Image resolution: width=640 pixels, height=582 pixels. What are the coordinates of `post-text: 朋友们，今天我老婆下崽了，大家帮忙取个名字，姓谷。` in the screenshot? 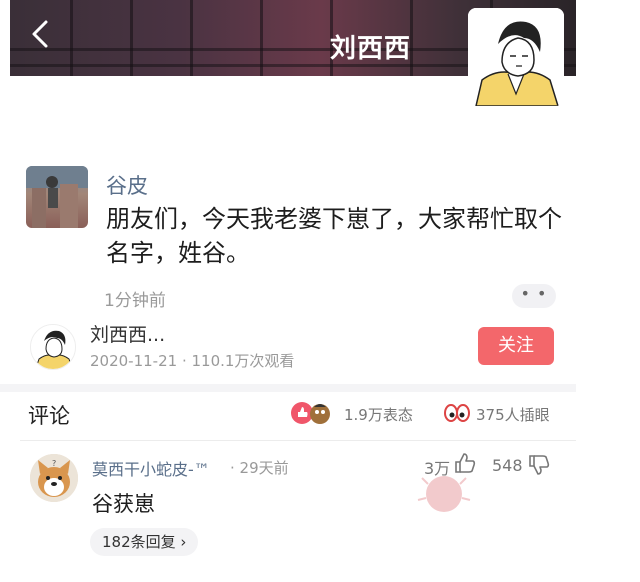 It's located at (334, 236).